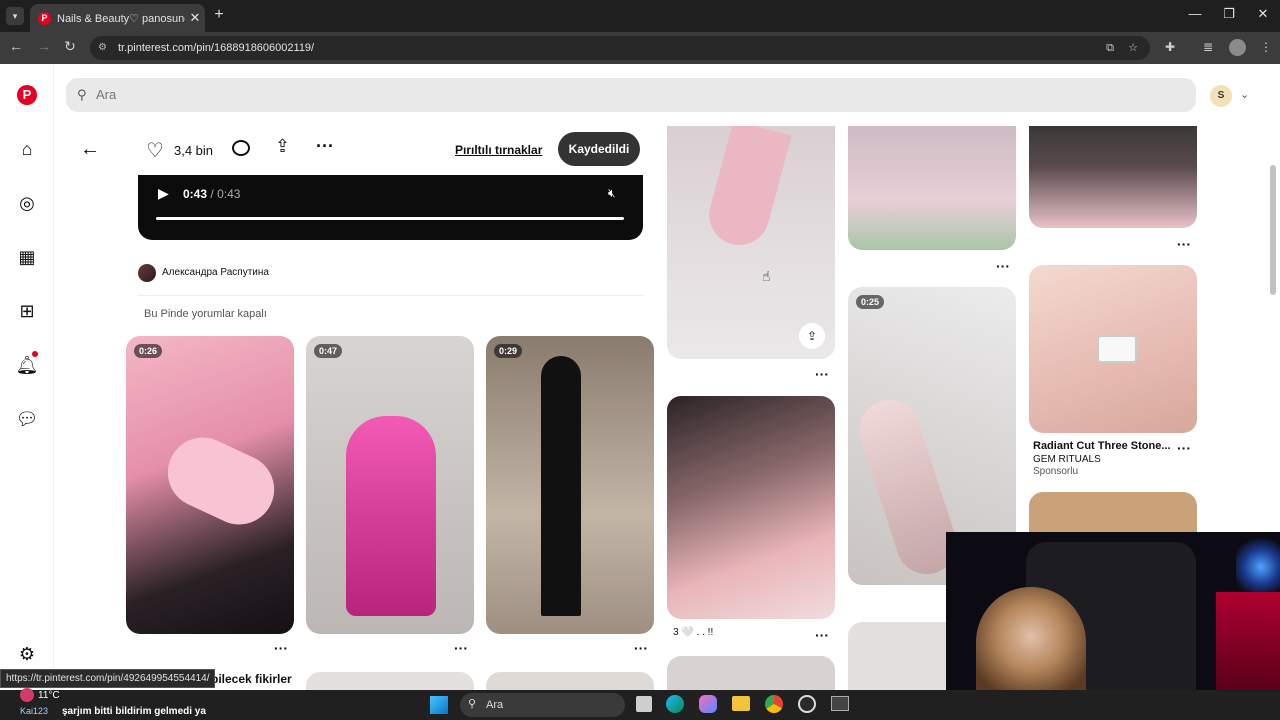  What do you see at coordinates (1170, 48) in the screenshot?
I see `extensions-icon: ✚` at bounding box center [1170, 48].